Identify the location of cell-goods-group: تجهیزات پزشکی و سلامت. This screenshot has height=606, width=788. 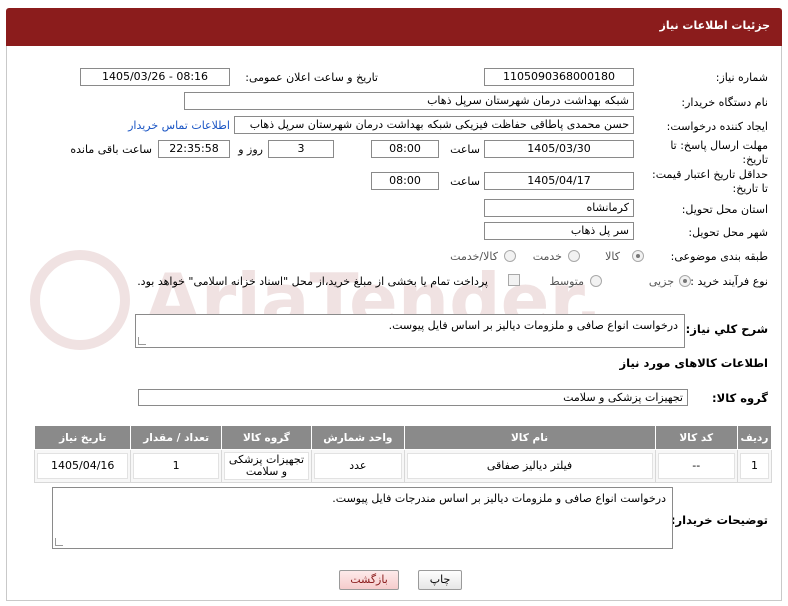
(266, 466).